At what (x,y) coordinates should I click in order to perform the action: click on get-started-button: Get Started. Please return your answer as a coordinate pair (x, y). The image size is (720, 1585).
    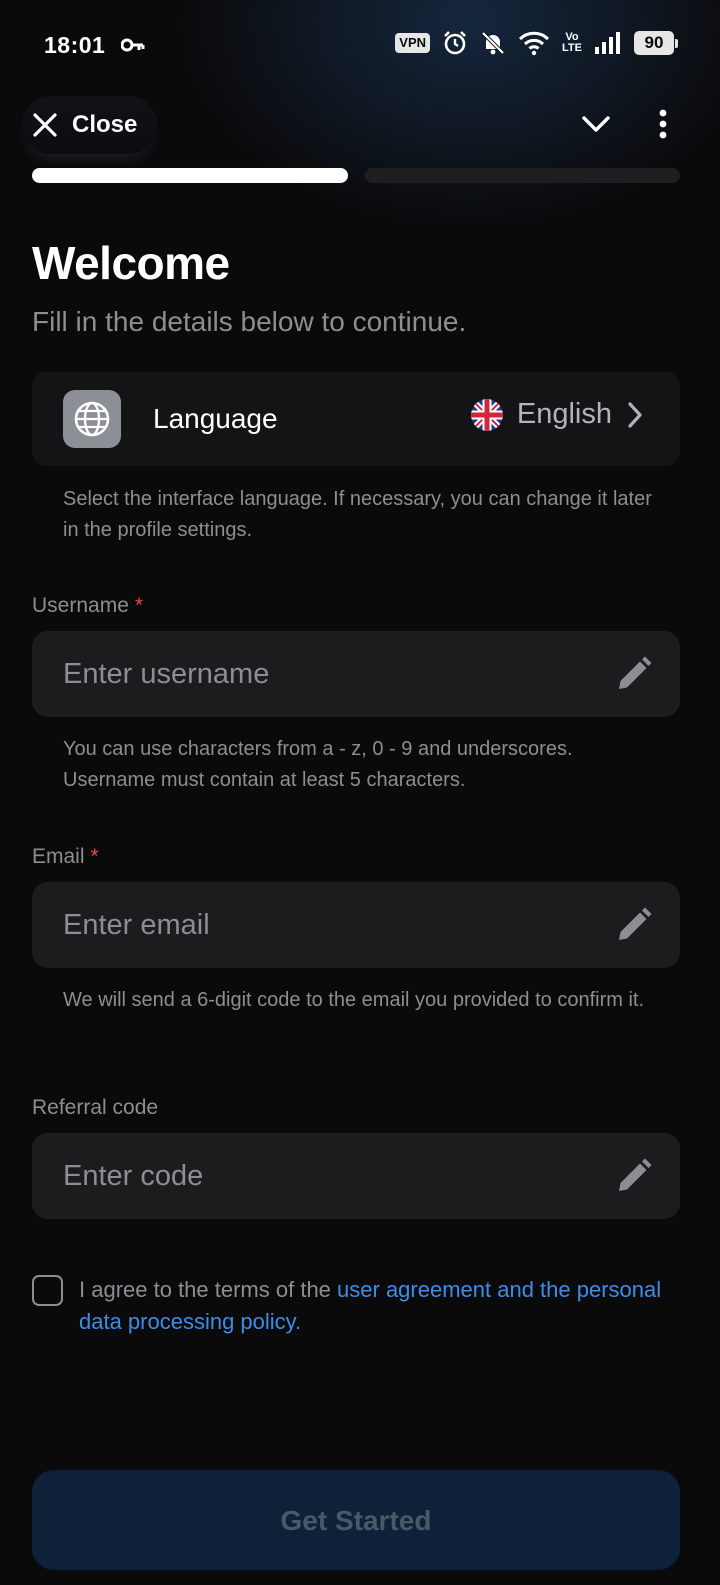
    Looking at the image, I should click on (356, 1520).